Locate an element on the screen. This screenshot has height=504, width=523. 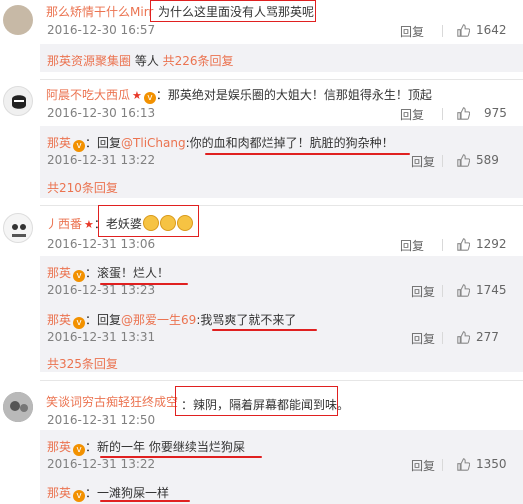
more-replies-link: 共325条回复 is located at coordinates (82, 363).